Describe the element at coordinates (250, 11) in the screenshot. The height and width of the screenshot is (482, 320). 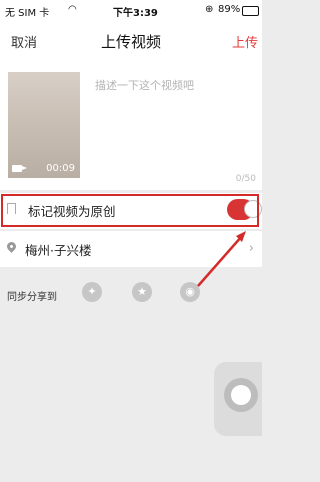
I see `battery-icon` at that location.